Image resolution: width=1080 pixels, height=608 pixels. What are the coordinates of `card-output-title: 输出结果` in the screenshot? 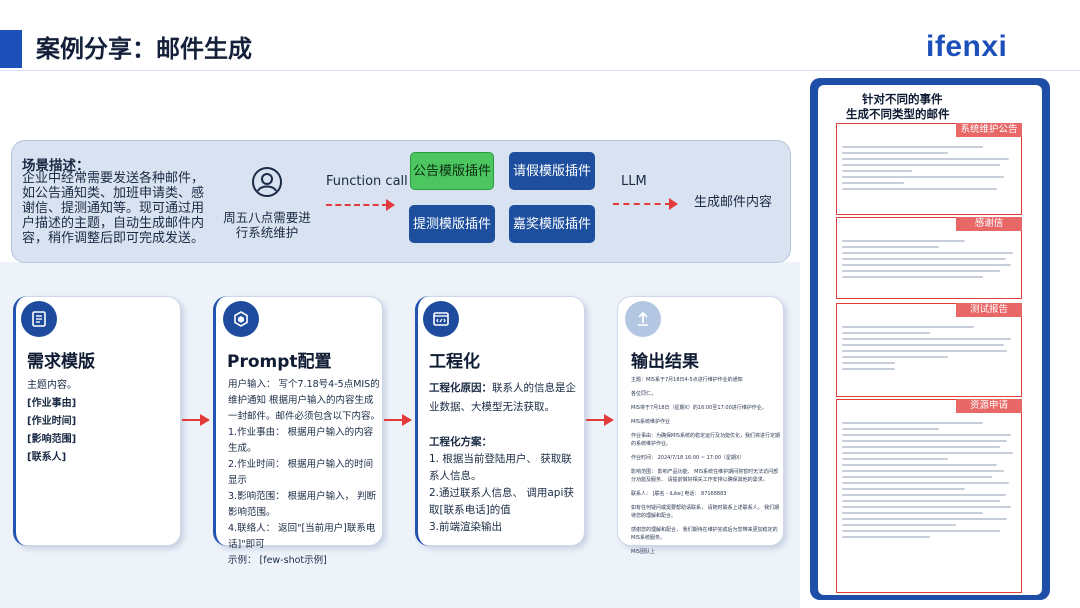 It's located at (665, 362).